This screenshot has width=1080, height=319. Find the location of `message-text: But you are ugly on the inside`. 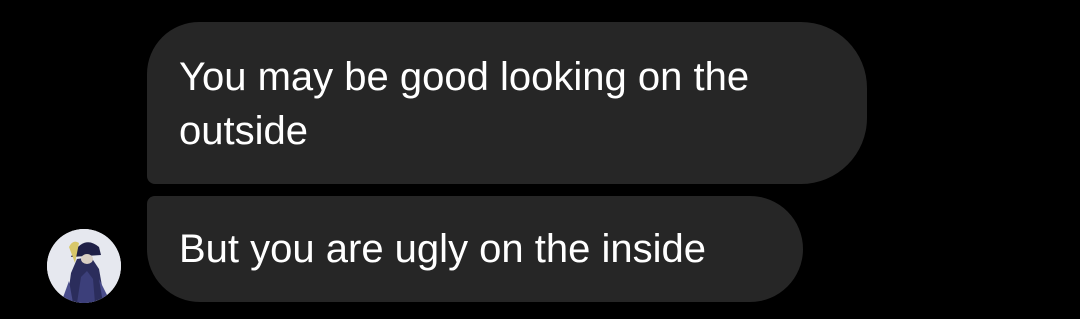

message-text: But you are ugly on the inside is located at coordinates (443, 249).